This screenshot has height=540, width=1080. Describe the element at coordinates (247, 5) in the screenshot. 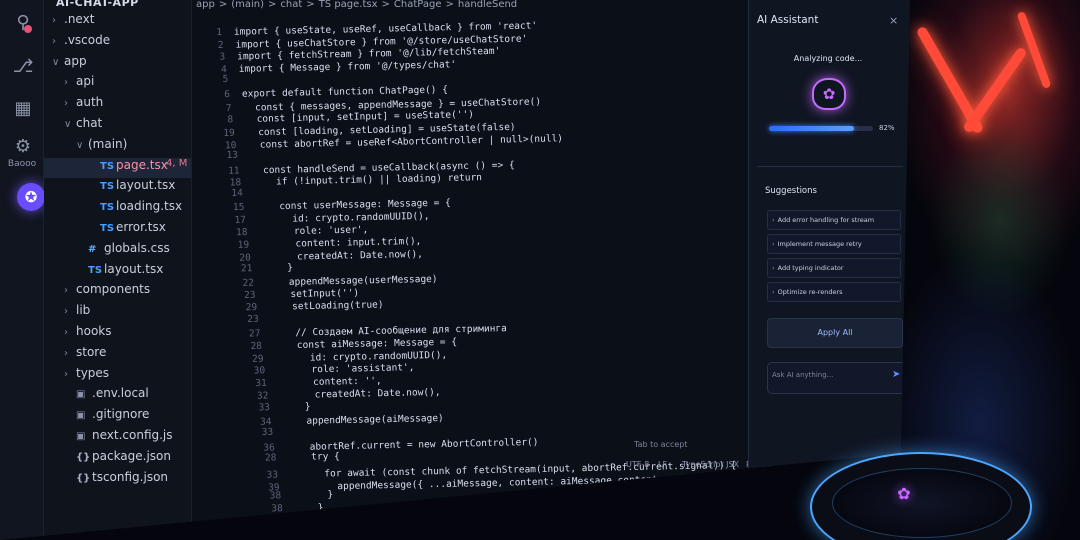

I see `breadcrumb-item: (main)` at that location.